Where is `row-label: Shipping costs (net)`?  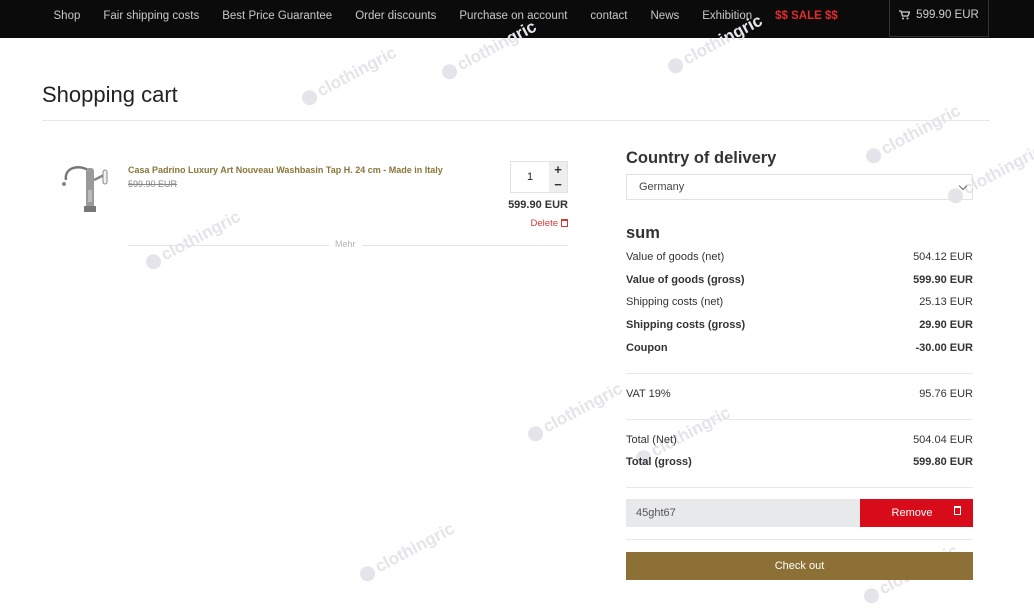
row-label: Shipping costs (net) is located at coordinates (675, 302).